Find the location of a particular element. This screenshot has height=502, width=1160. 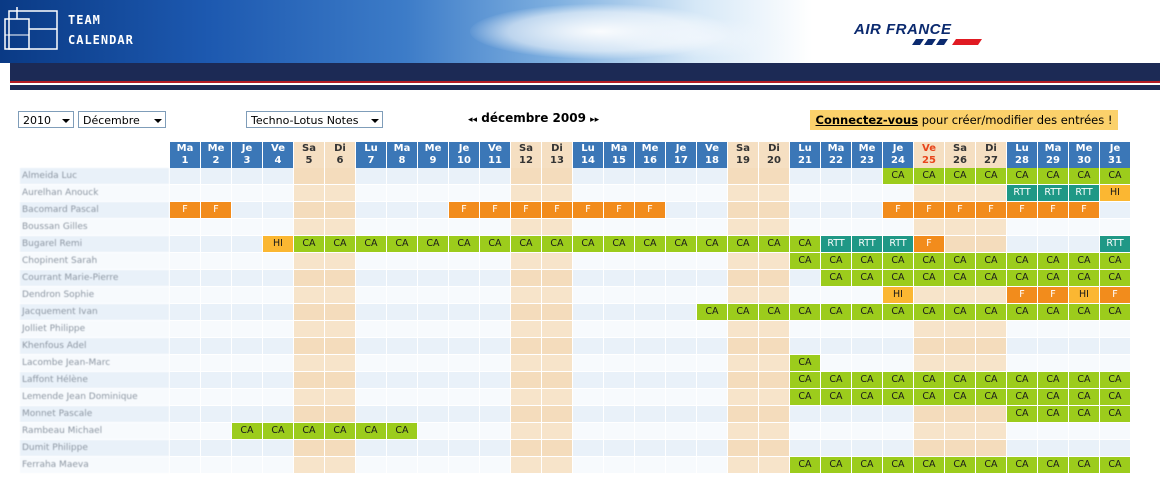

employee-name: Chopinent Sarah is located at coordinates (94, 261).